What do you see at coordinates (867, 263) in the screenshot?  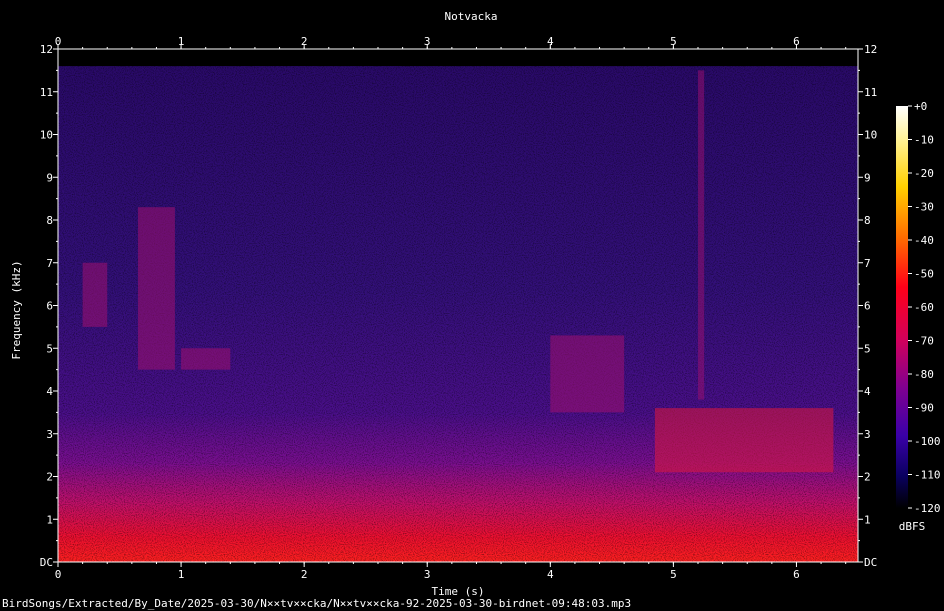 I see `y-tick-label-right: 7` at bounding box center [867, 263].